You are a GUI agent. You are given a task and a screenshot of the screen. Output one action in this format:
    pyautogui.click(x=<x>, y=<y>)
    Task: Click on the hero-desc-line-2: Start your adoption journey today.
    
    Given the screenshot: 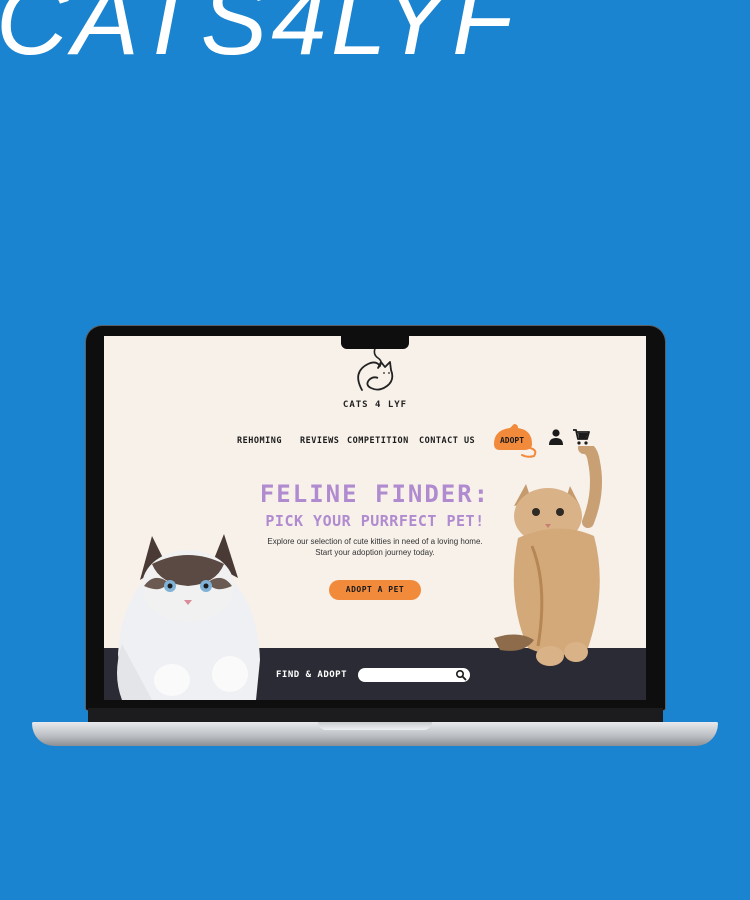 What is the action you would take?
    pyautogui.click(x=375, y=552)
    